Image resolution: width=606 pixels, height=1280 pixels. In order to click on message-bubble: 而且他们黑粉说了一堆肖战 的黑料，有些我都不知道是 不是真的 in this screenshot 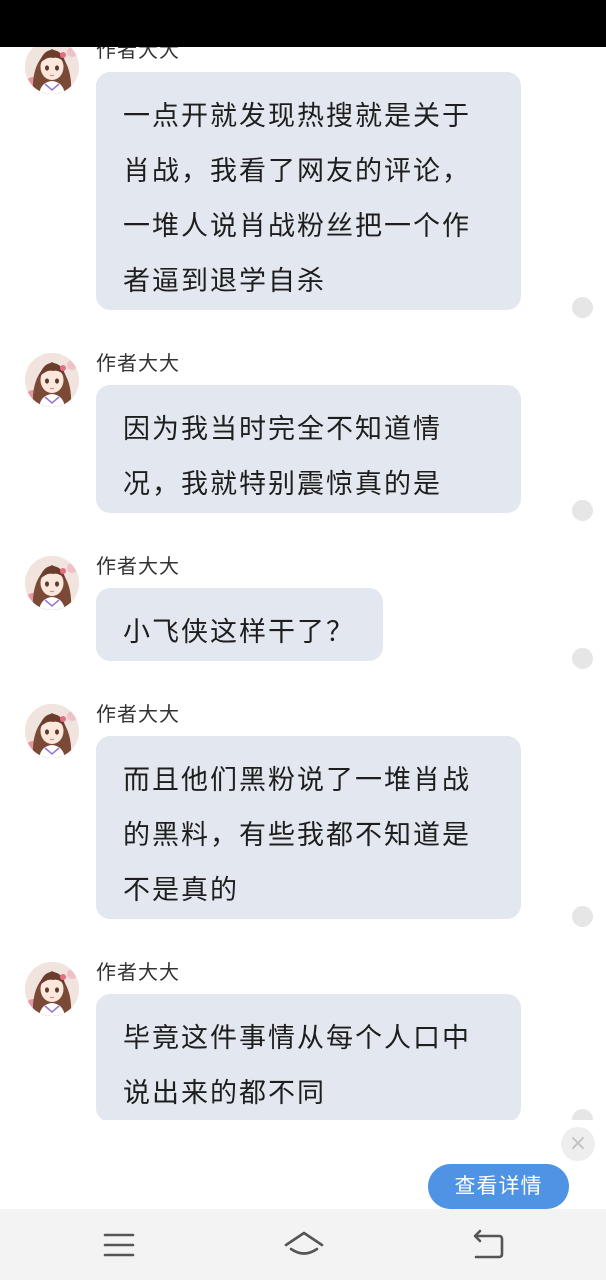, I will do `click(308, 827)`.